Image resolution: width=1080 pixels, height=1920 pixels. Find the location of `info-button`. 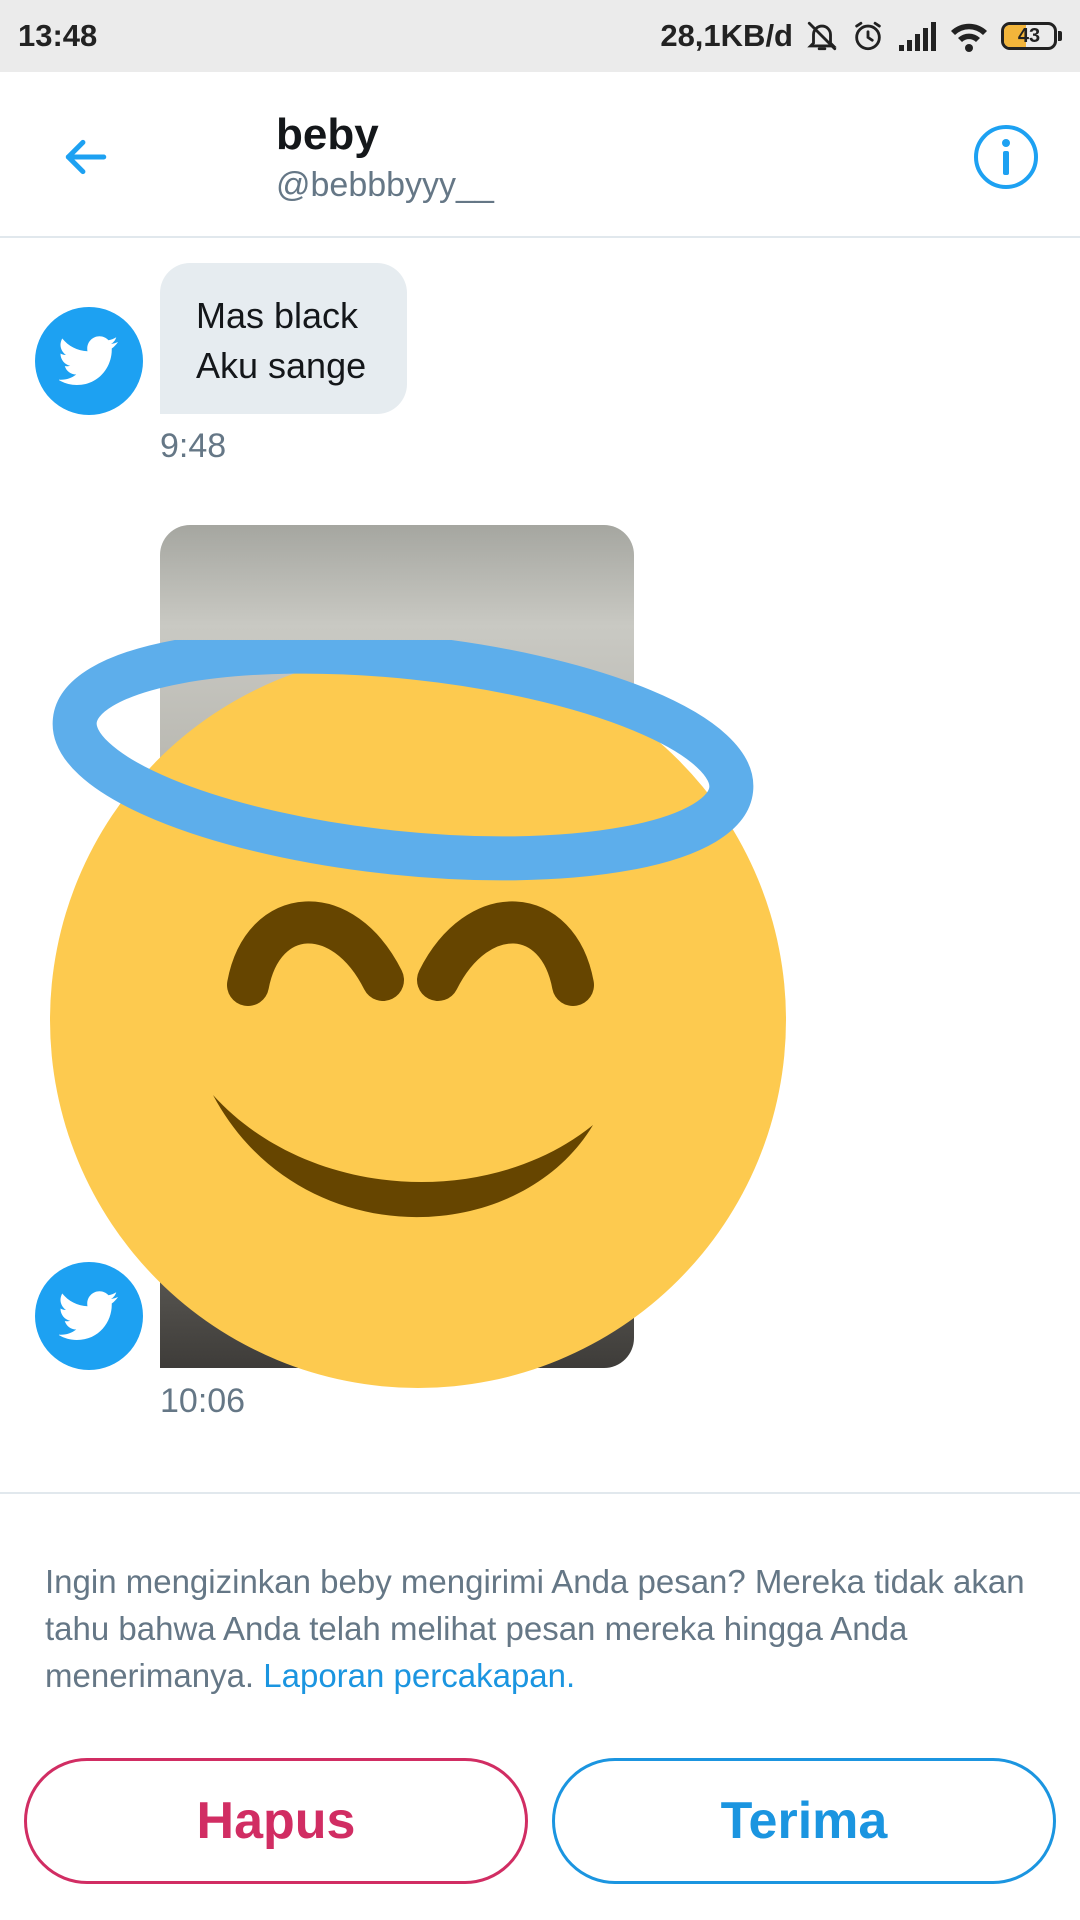

info-button is located at coordinates (1006, 157).